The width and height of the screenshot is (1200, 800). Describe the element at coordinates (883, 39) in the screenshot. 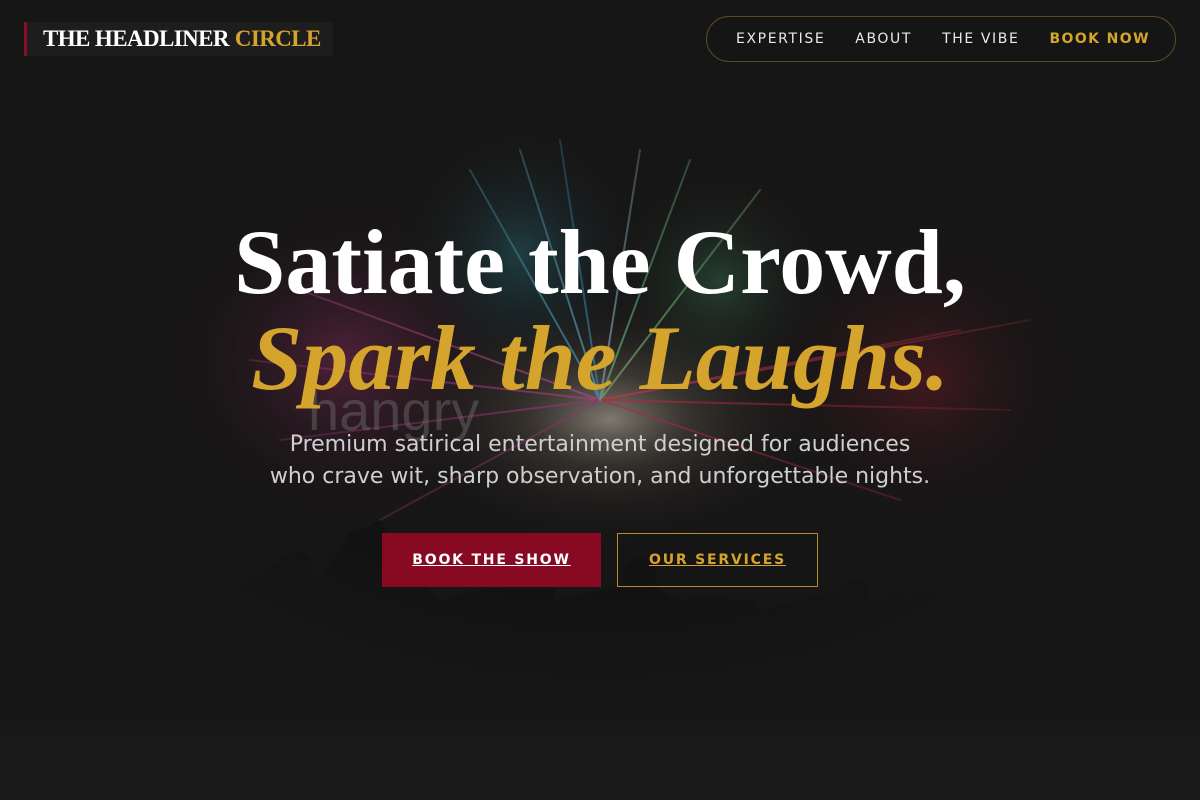

I see `nav-link-about: ABOUT` at that location.